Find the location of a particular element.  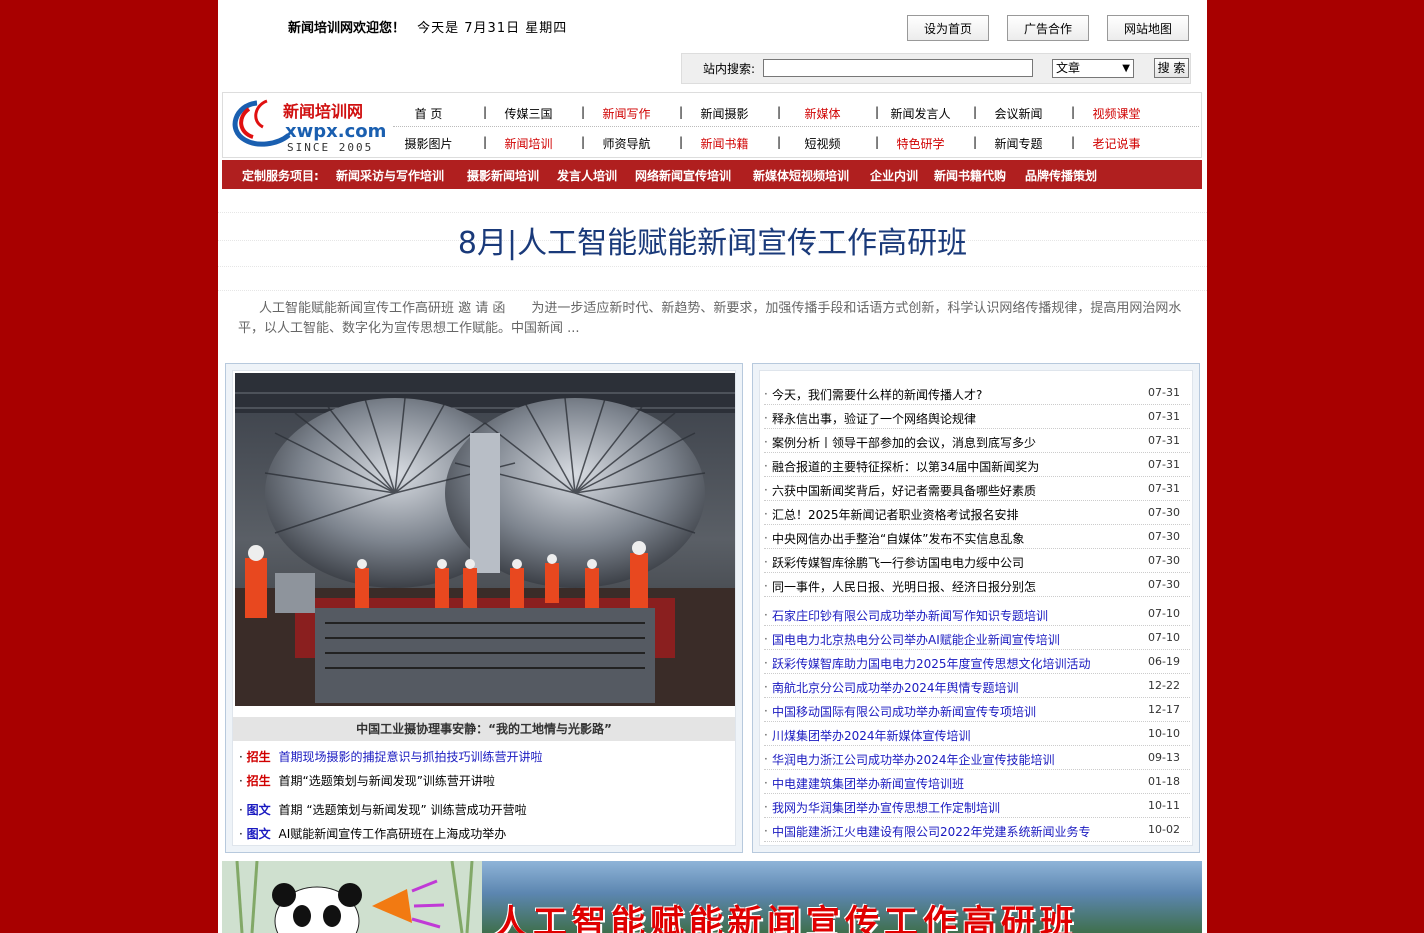

nav-item-home: 首 页 is located at coordinates (428, 113).